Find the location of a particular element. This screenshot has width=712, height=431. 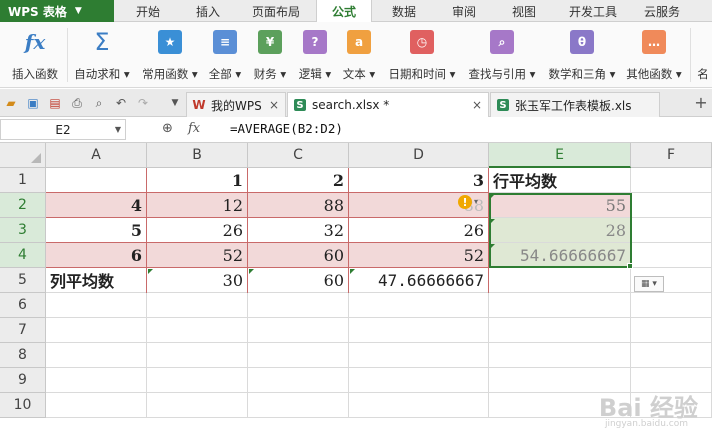

new-tab-plus-icon: + is located at coordinates (701, 102).